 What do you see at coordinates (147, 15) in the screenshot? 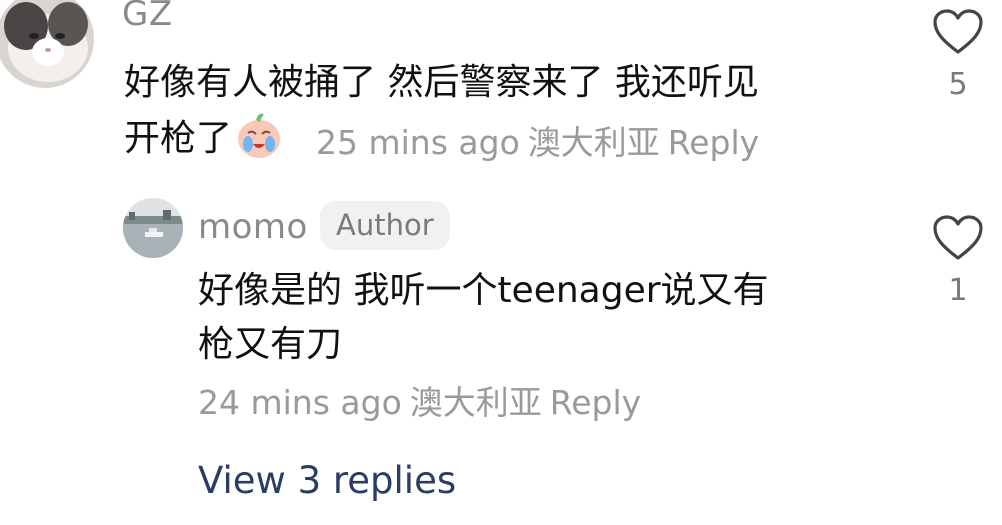
I see `username: GZ` at bounding box center [147, 15].